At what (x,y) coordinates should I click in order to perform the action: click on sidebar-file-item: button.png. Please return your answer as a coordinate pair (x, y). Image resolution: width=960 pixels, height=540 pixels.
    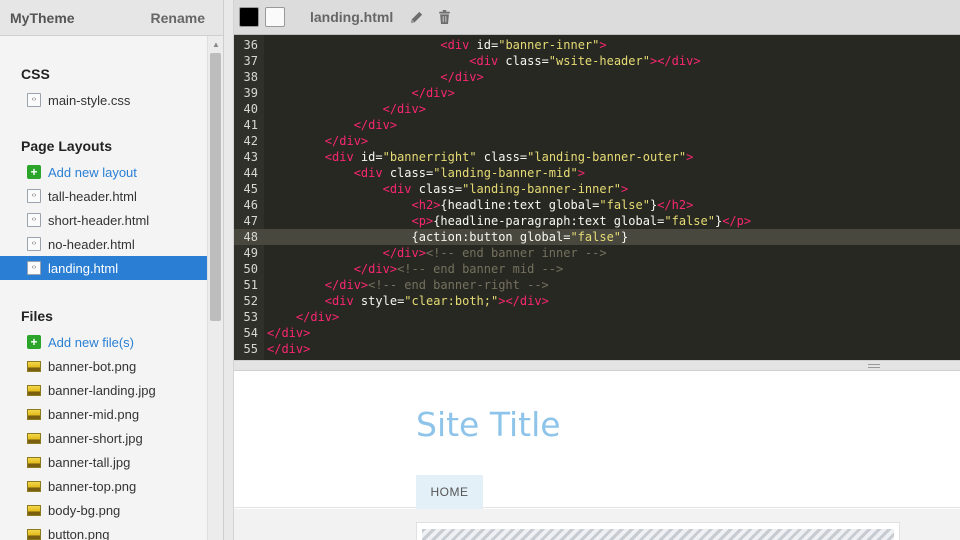
    Looking at the image, I should click on (104, 531).